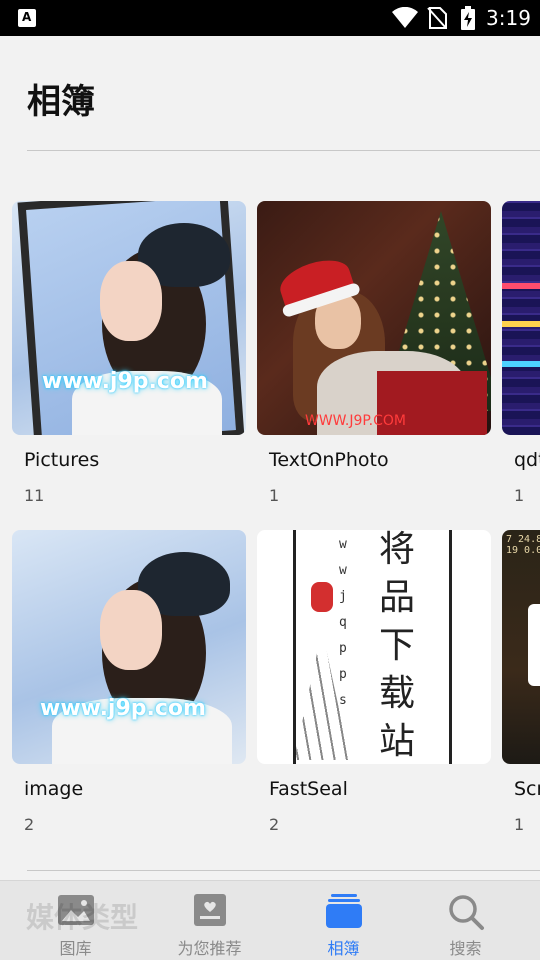 This screenshot has height=960, width=540. Describe the element at coordinates (343, 911) in the screenshot. I see `albums-icon` at that location.